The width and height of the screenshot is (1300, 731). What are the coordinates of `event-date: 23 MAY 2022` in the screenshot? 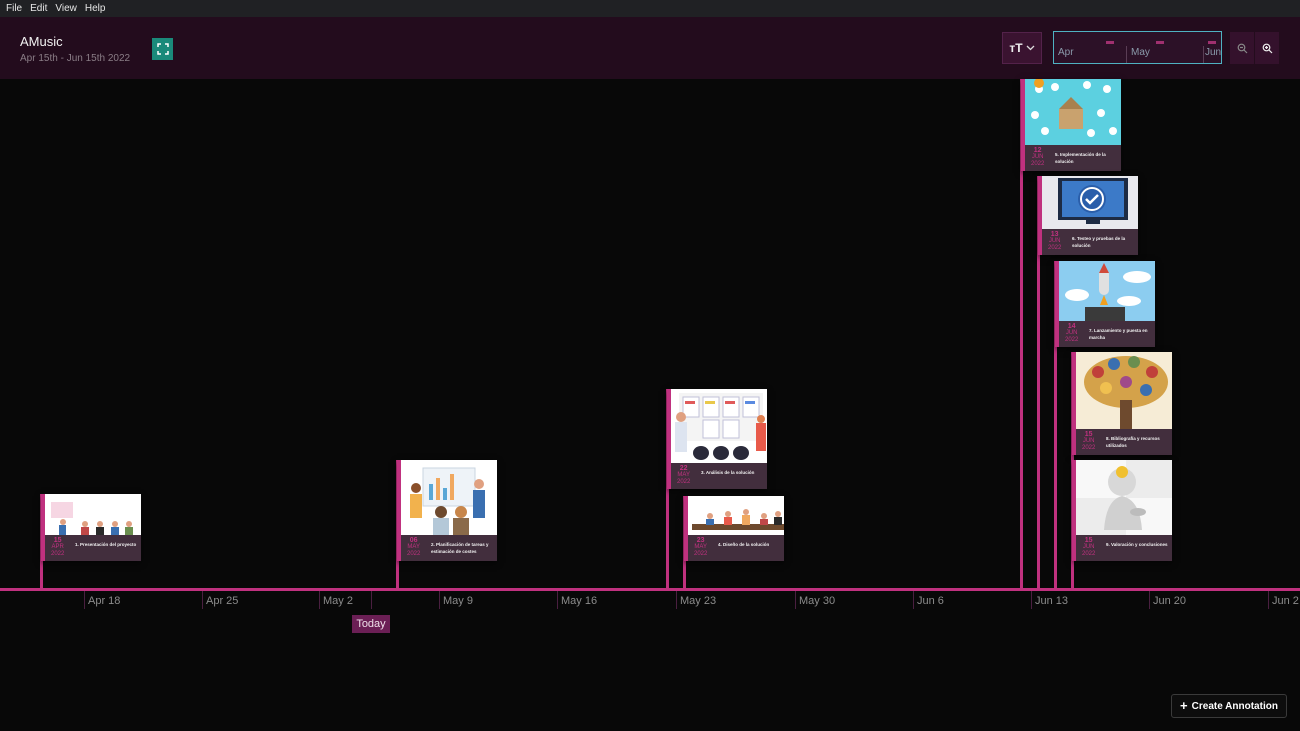 It's located at (700, 547).